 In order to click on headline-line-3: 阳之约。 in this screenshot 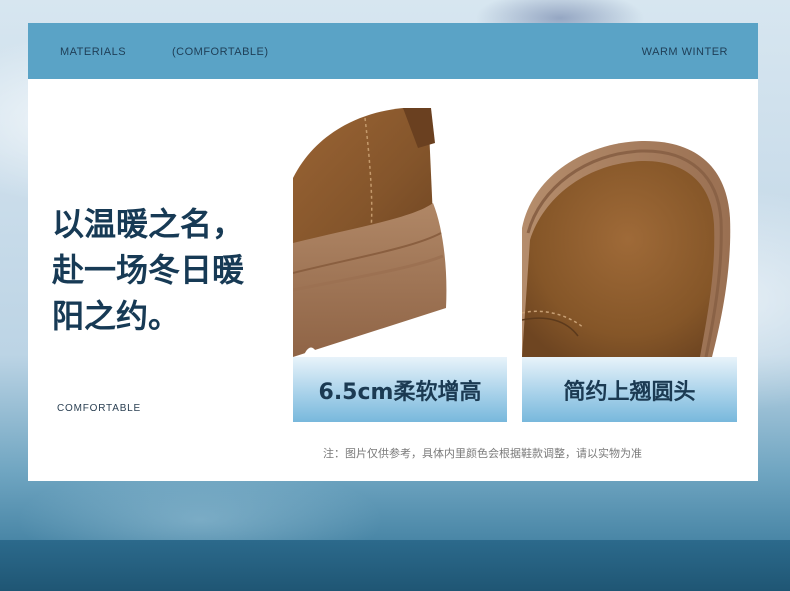, I will do `click(116, 316)`.